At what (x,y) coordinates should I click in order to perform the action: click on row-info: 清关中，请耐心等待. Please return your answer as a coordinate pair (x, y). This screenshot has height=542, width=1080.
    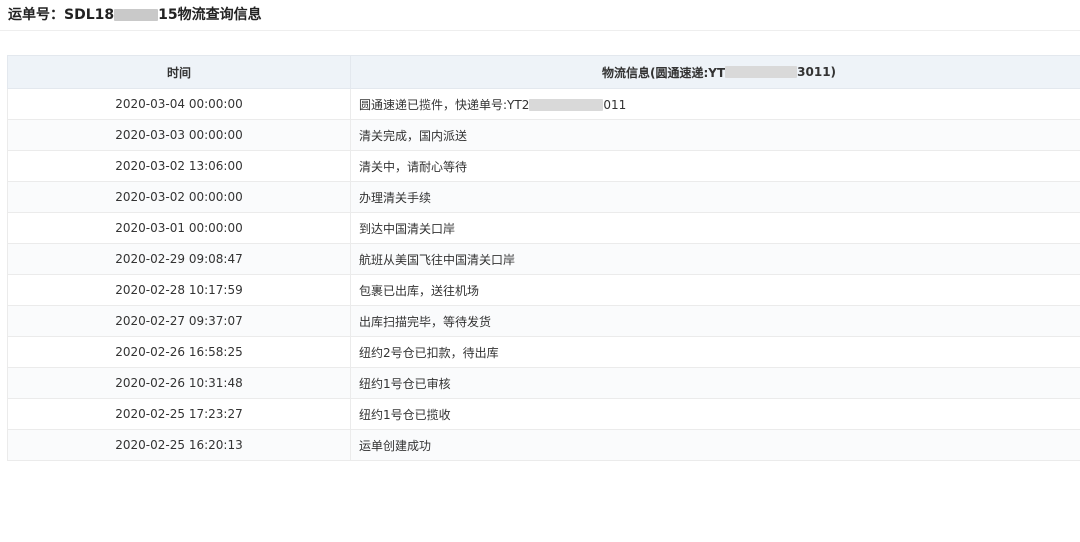
    Looking at the image, I should click on (715, 166).